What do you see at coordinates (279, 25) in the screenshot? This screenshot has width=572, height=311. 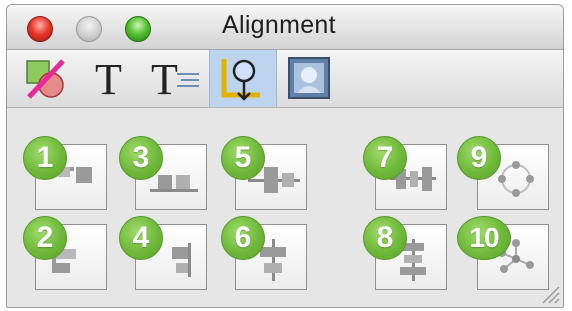 I see `window-title: Alignment` at bounding box center [279, 25].